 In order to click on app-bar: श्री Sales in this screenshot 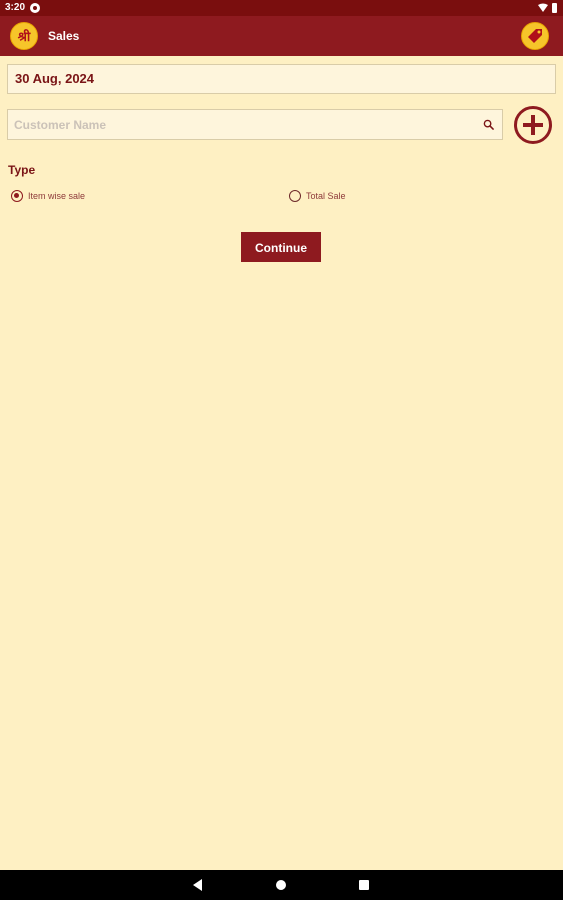, I will do `click(281, 36)`.